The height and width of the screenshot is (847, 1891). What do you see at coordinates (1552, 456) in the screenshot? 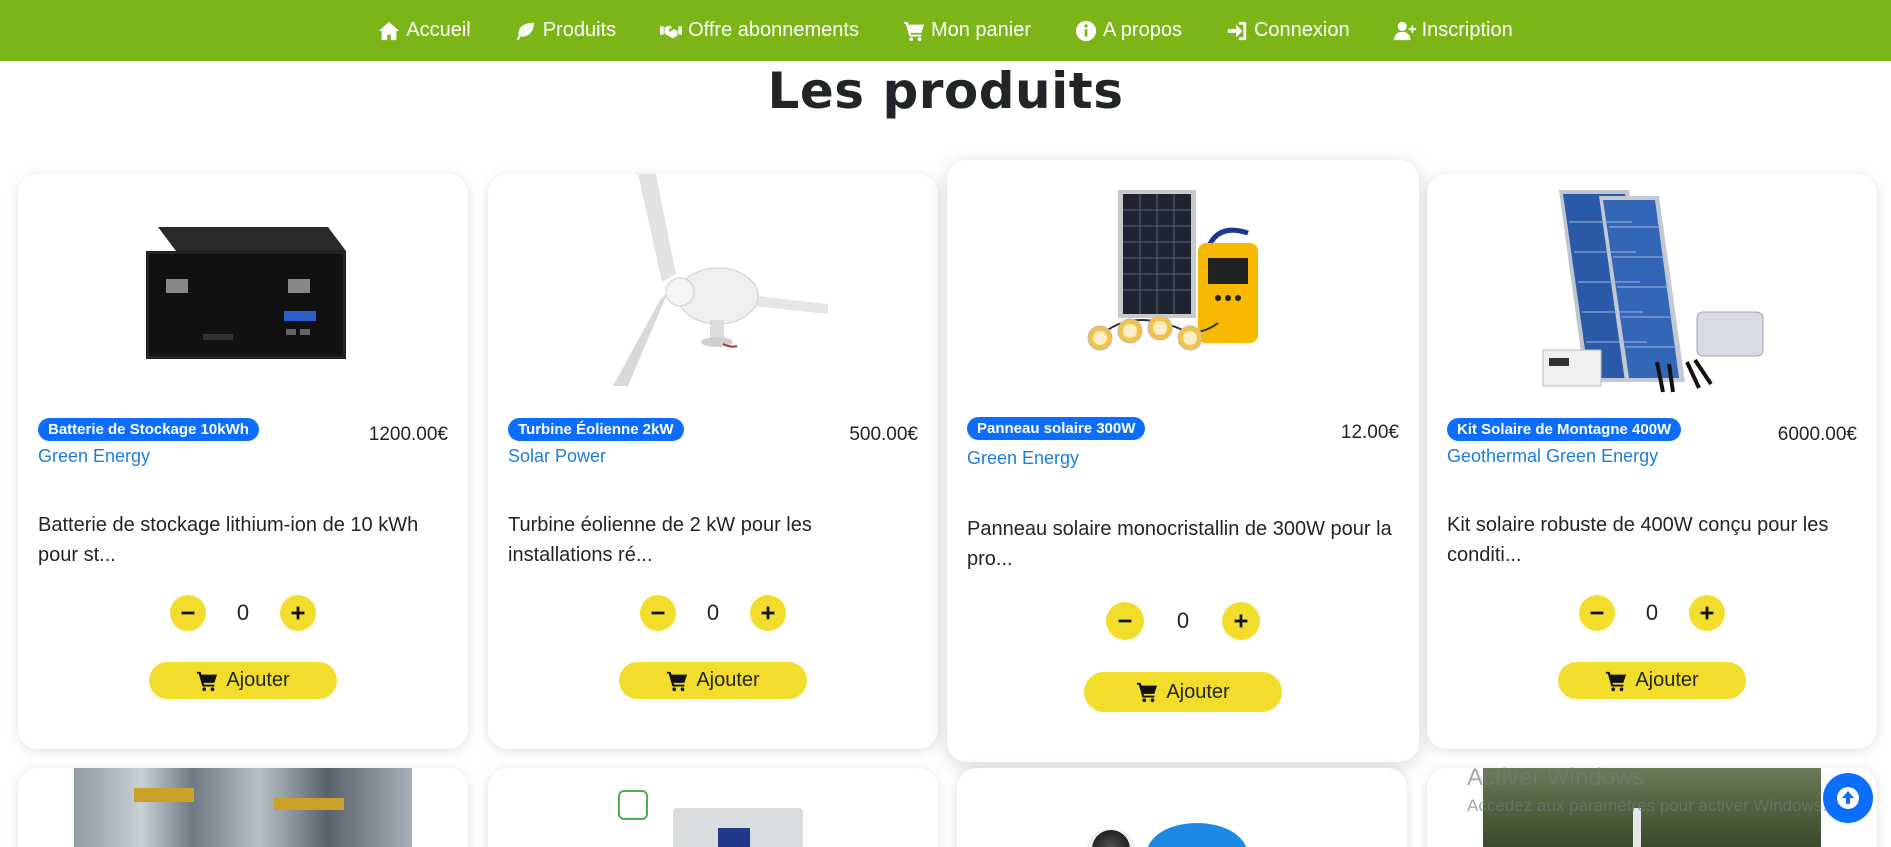
I see `product-brand: Geothermal Green Energy` at bounding box center [1552, 456].